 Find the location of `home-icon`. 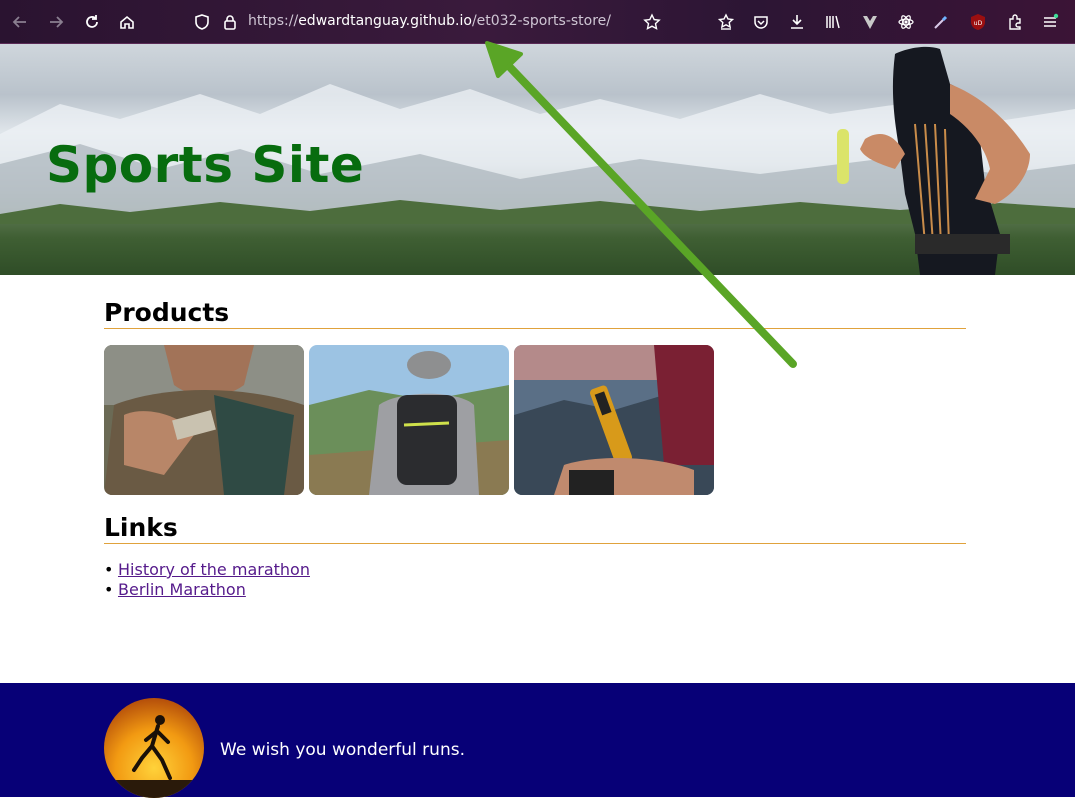

home-icon is located at coordinates (127, 22).